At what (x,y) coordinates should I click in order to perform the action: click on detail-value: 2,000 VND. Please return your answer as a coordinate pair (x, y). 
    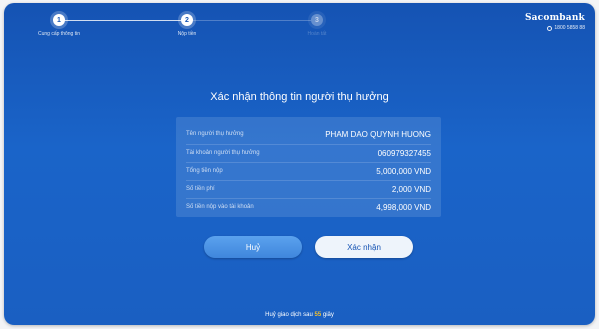
    Looking at the image, I should click on (411, 189).